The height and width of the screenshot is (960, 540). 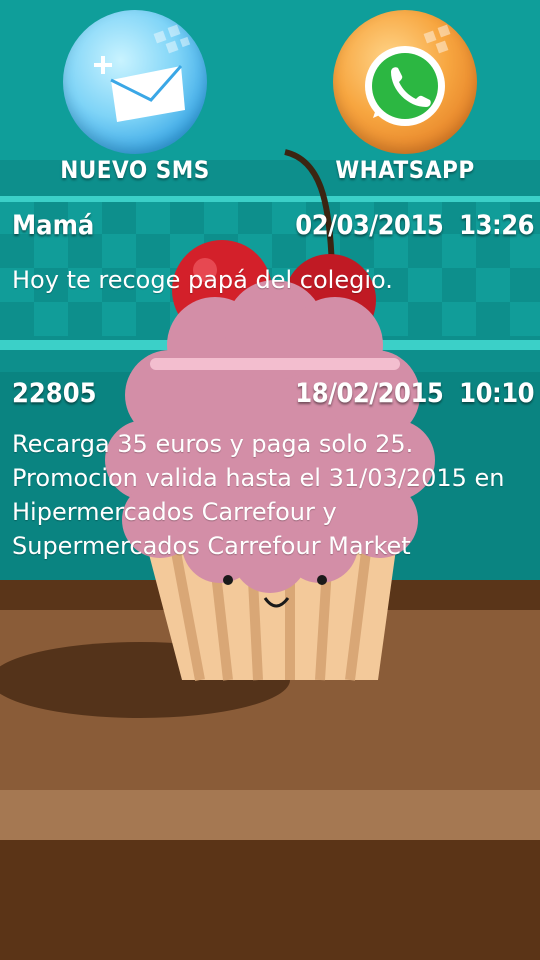 I want to click on new-sms-label: NUEVO SMS, so click(x=135, y=170).